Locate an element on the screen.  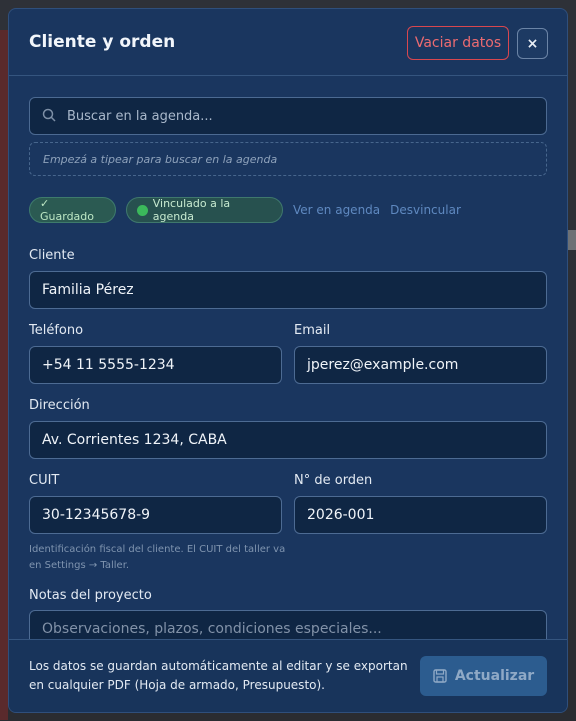
close-button: × is located at coordinates (532, 43).